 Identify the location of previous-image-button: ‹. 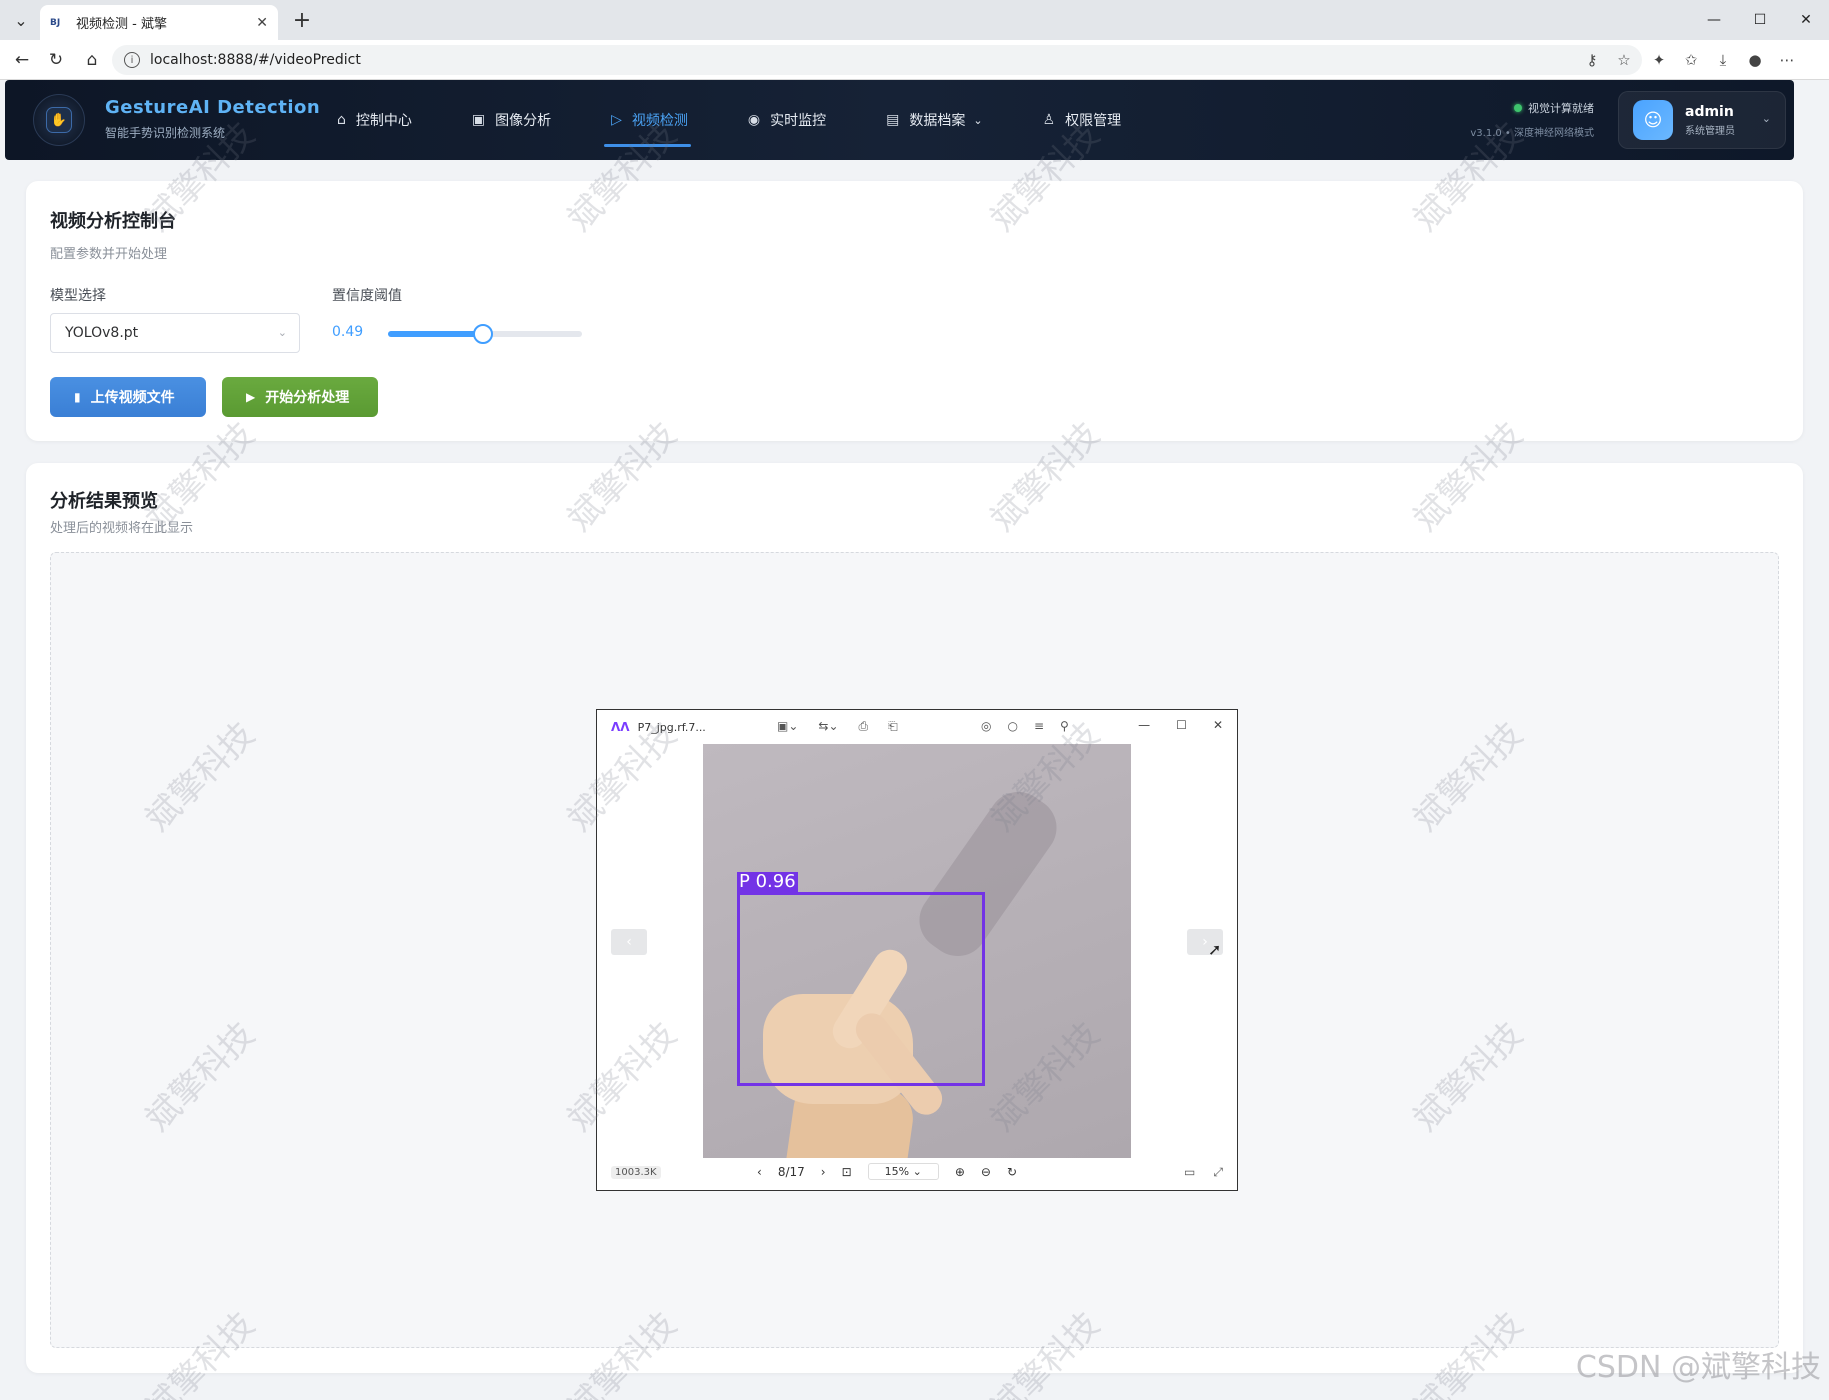
(629, 942).